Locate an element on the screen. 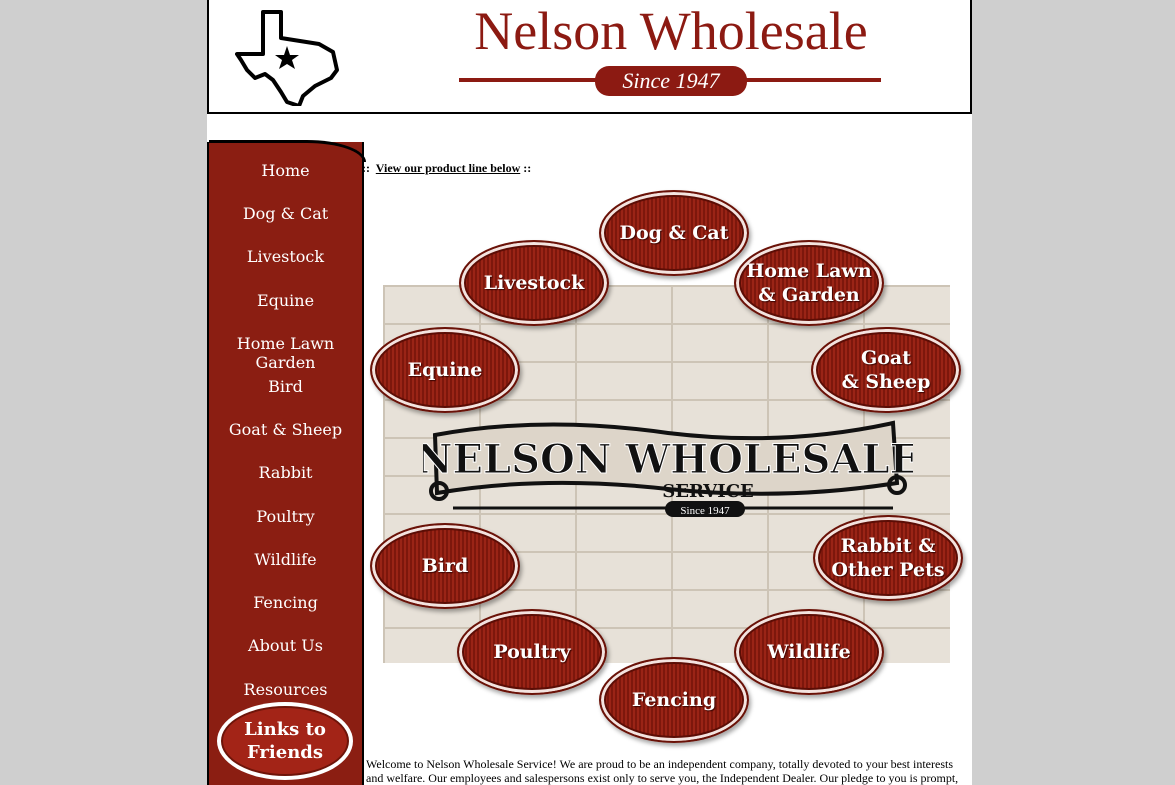 The image size is (1175, 785). cat-fencing-label: Fencing is located at coordinates (674, 700).